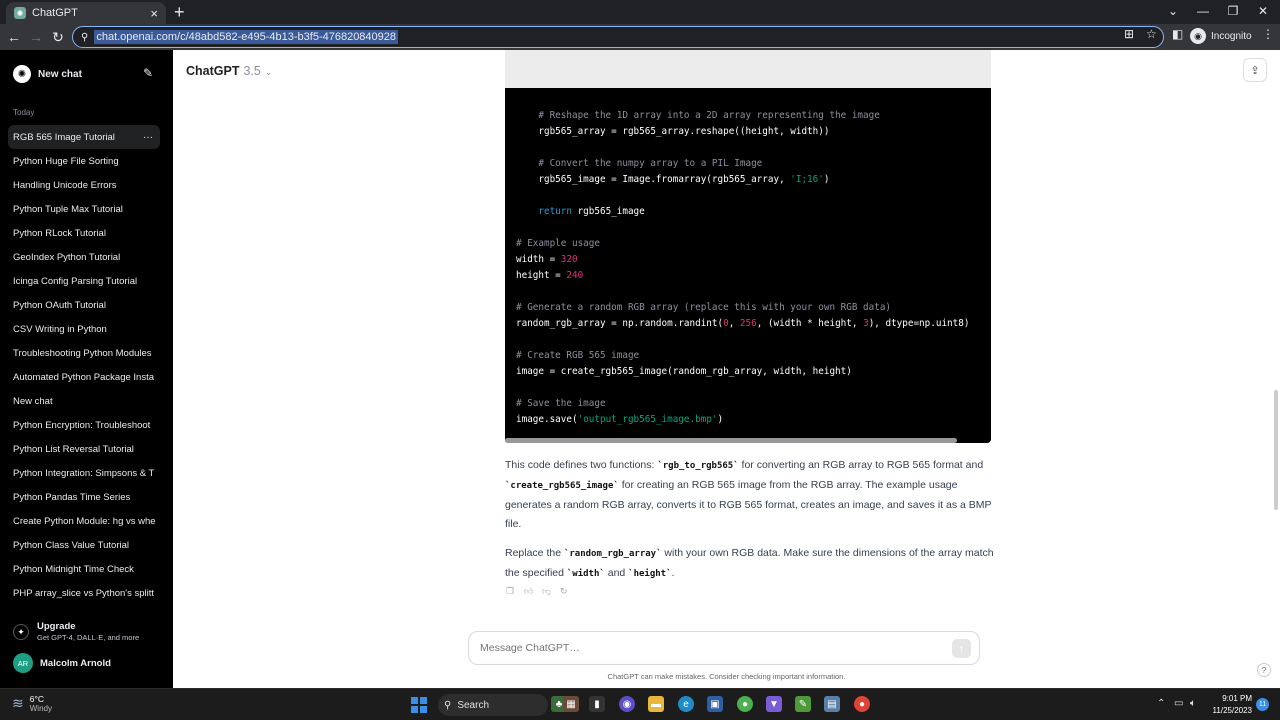 The image size is (1280, 720). I want to click on code-line: width = 320, so click(748, 260).